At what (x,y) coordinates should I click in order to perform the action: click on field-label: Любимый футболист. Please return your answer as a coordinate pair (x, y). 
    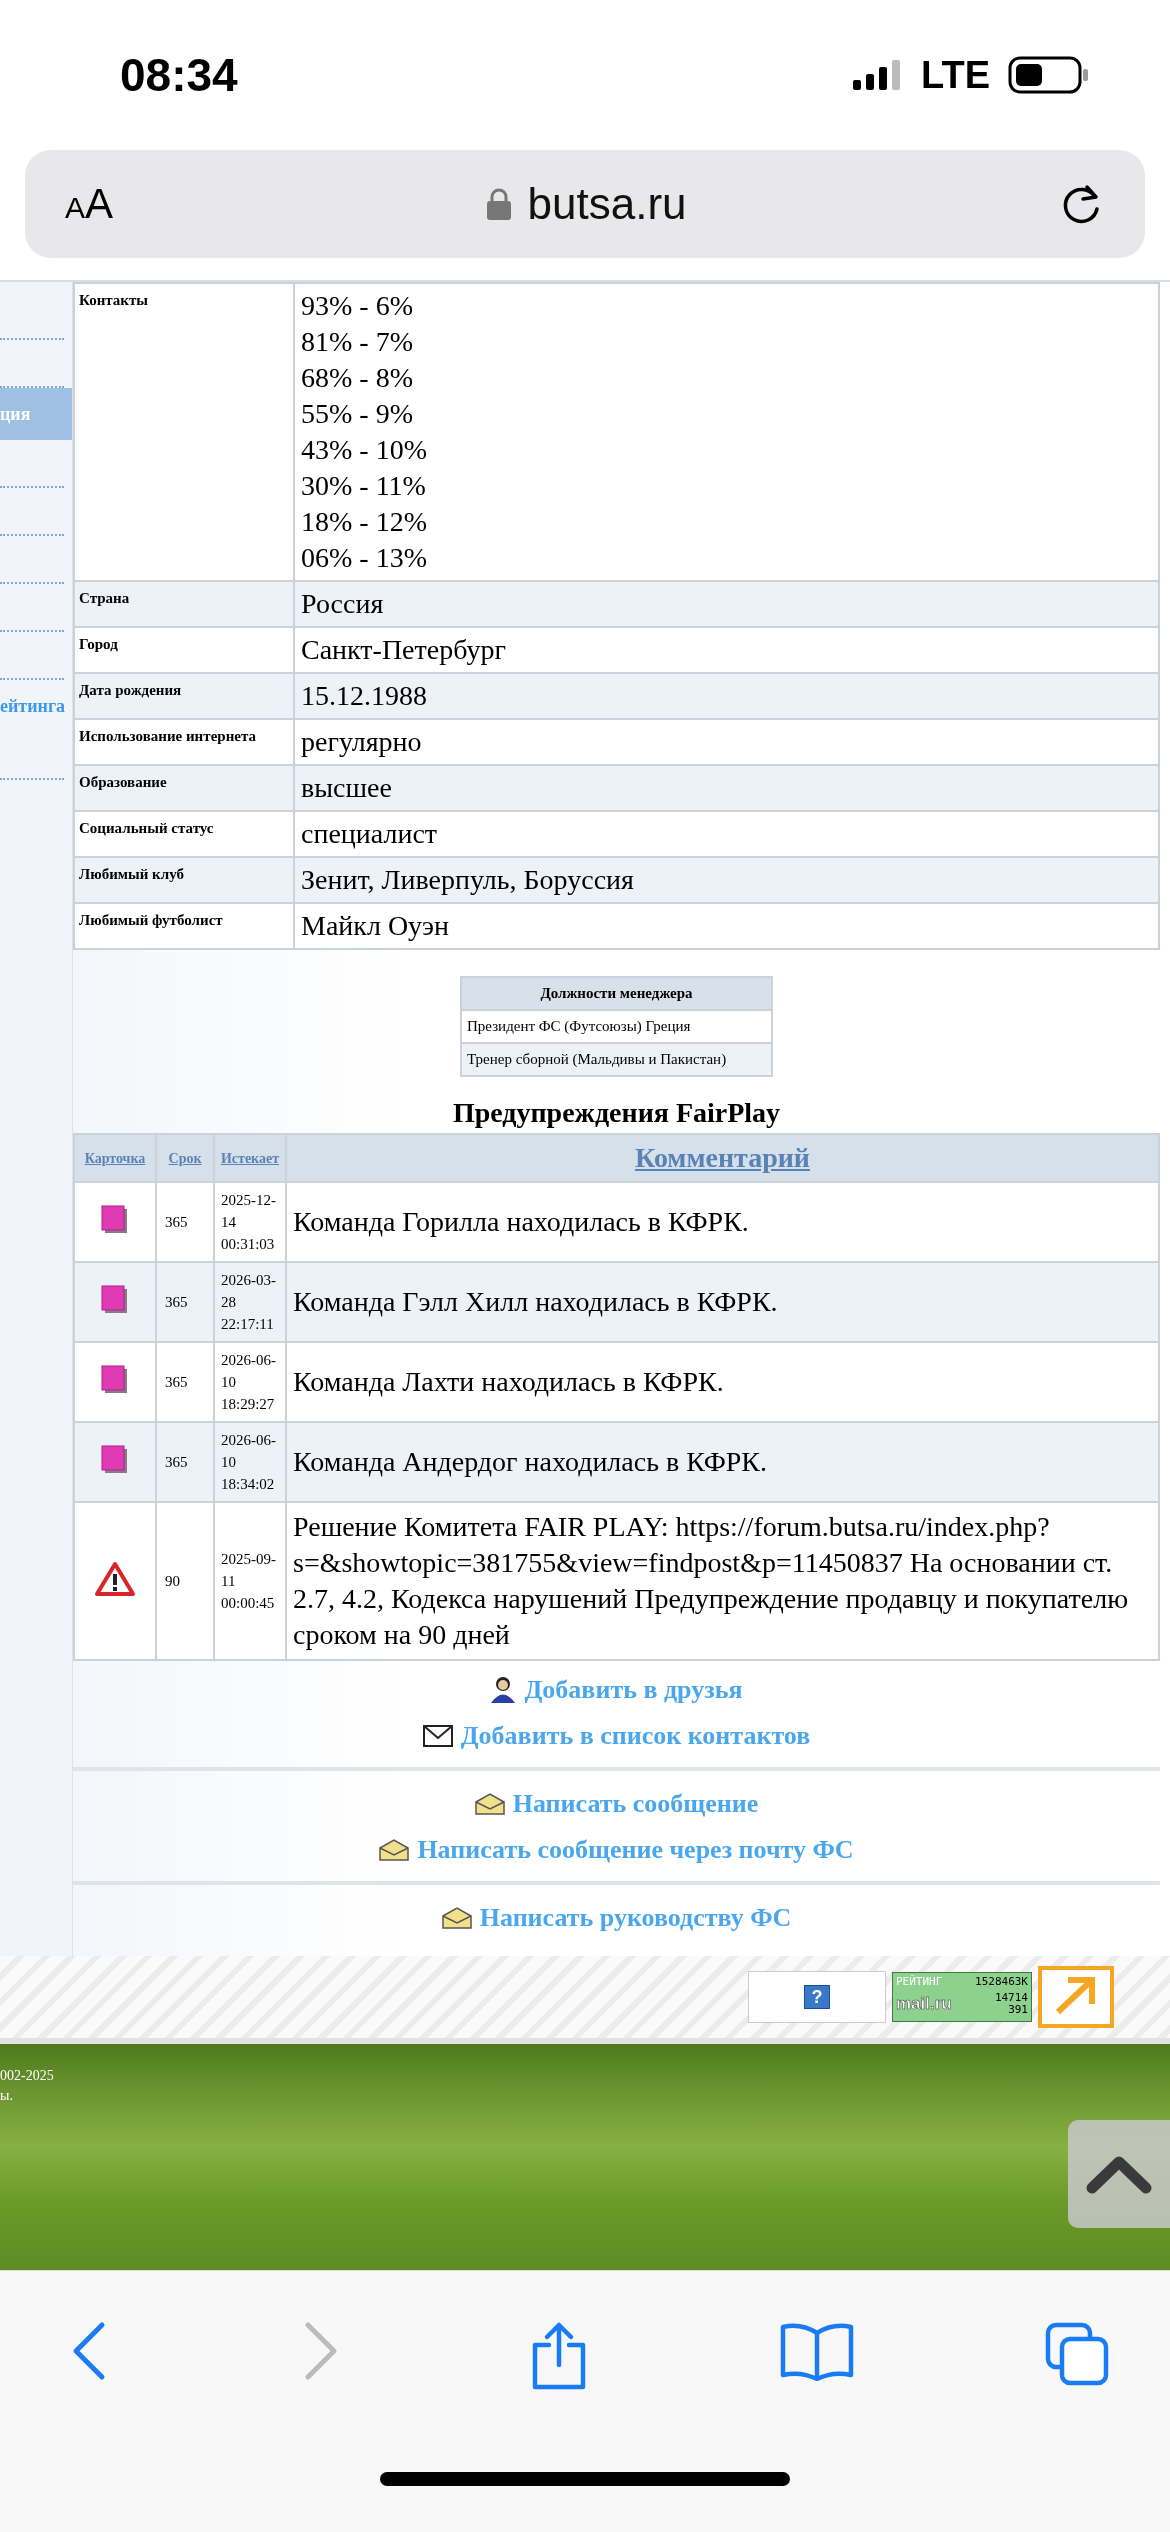
    Looking at the image, I should click on (184, 926).